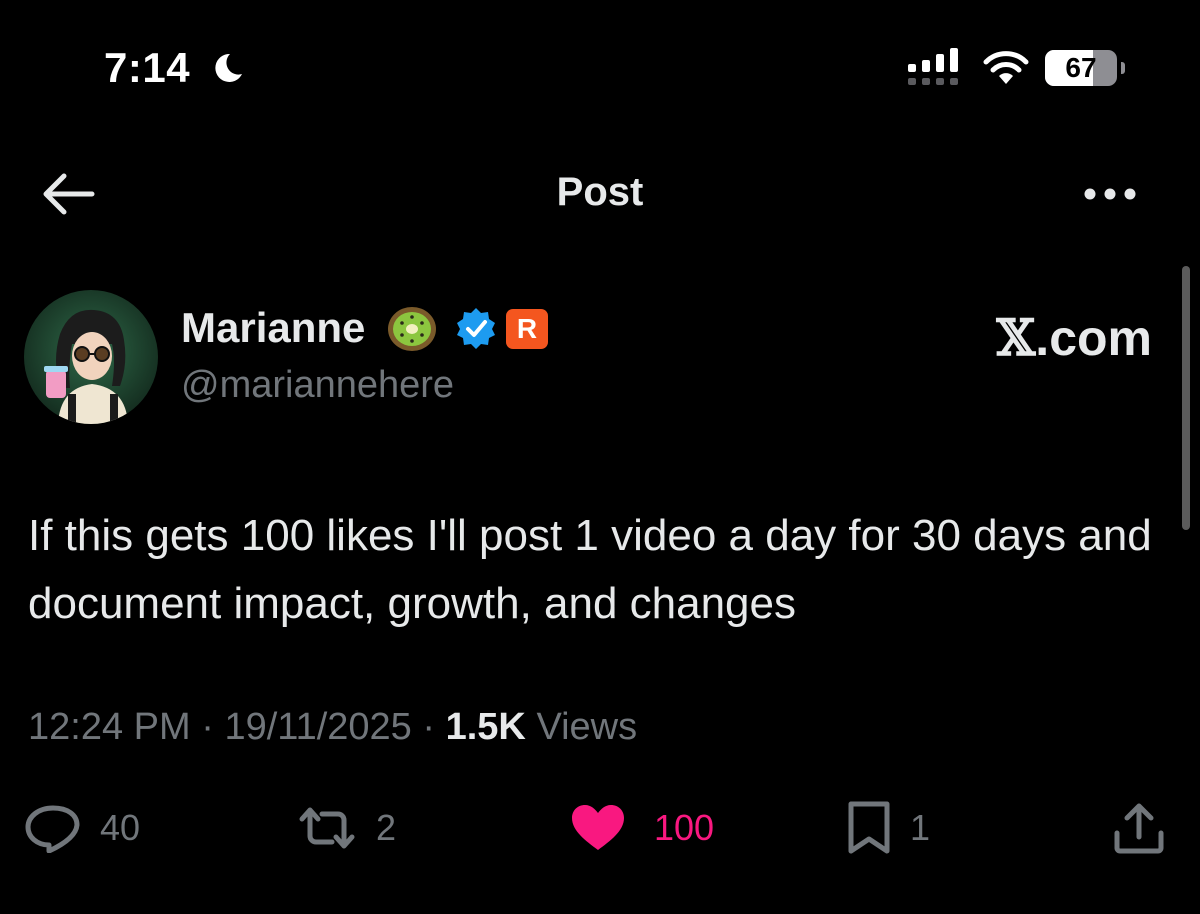 This screenshot has height=914, width=1200. What do you see at coordinates (317, 385) in the screenshot?
I see `author-handle: @mariannehere` at bounding box center [317, 385].